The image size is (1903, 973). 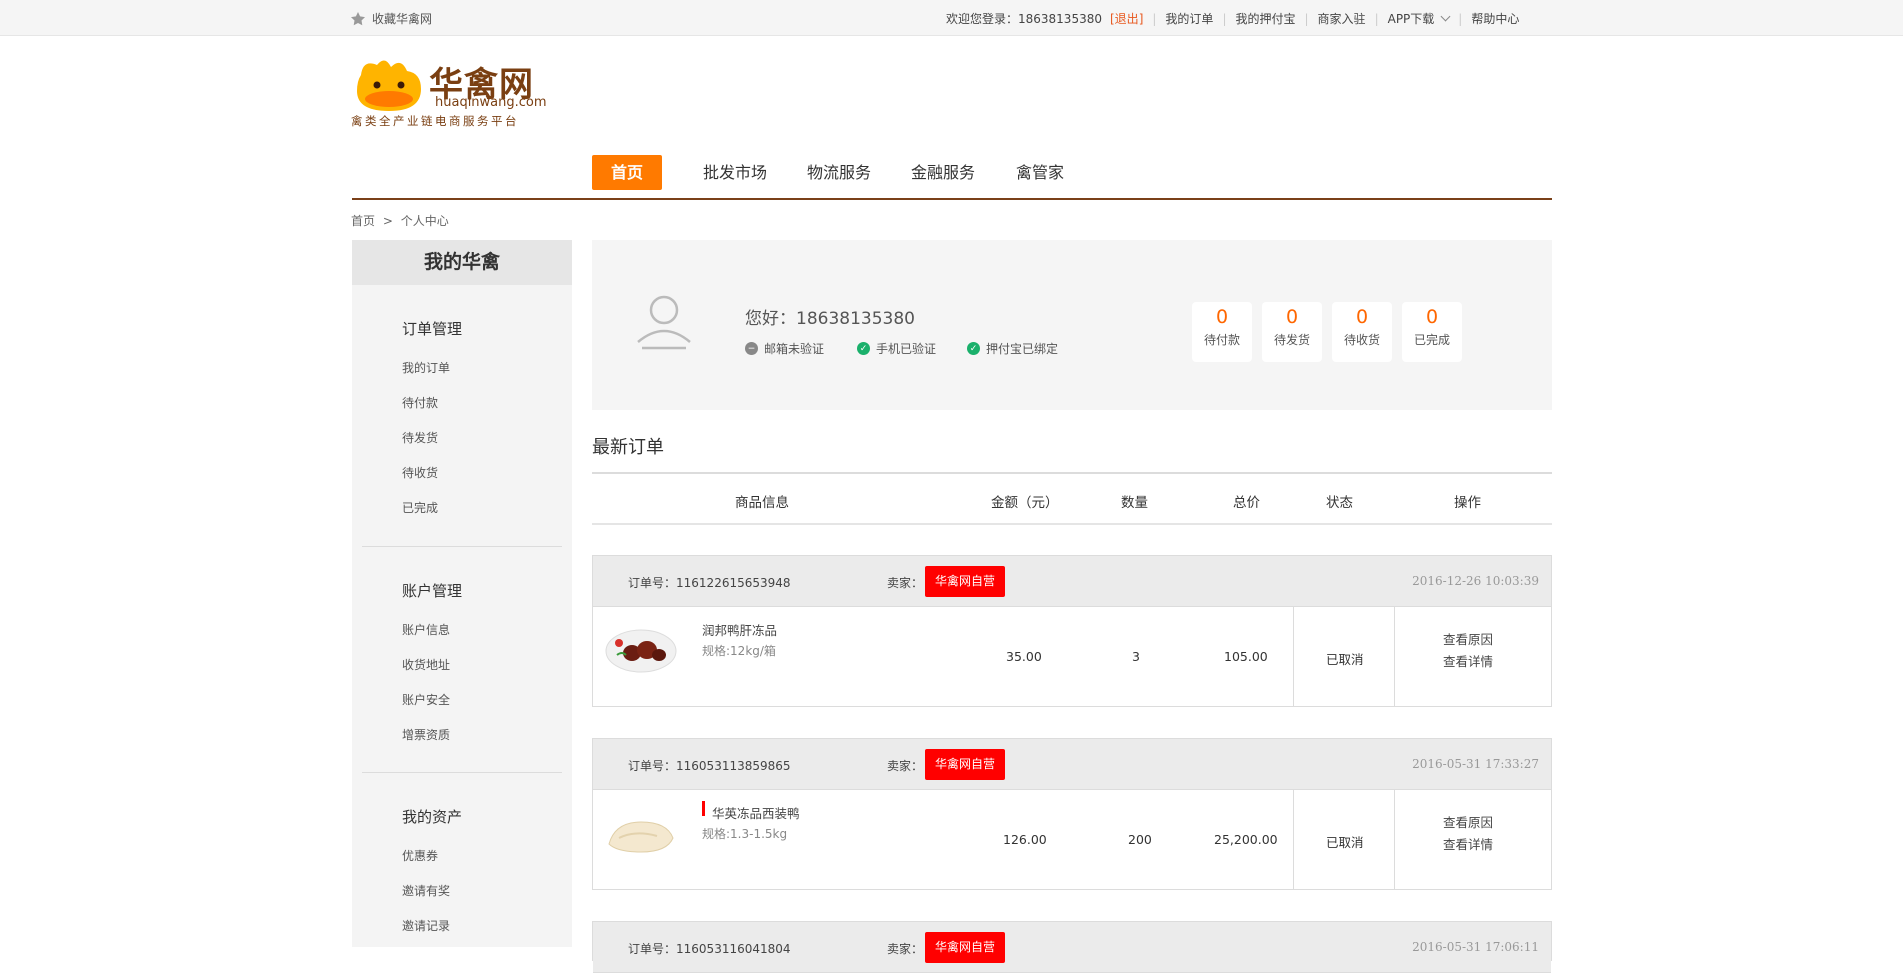 I want to click on site-logo: 华禽网 huaqinwang.com 禽类全产业链电商服务平台, so click(x=451, y=90).